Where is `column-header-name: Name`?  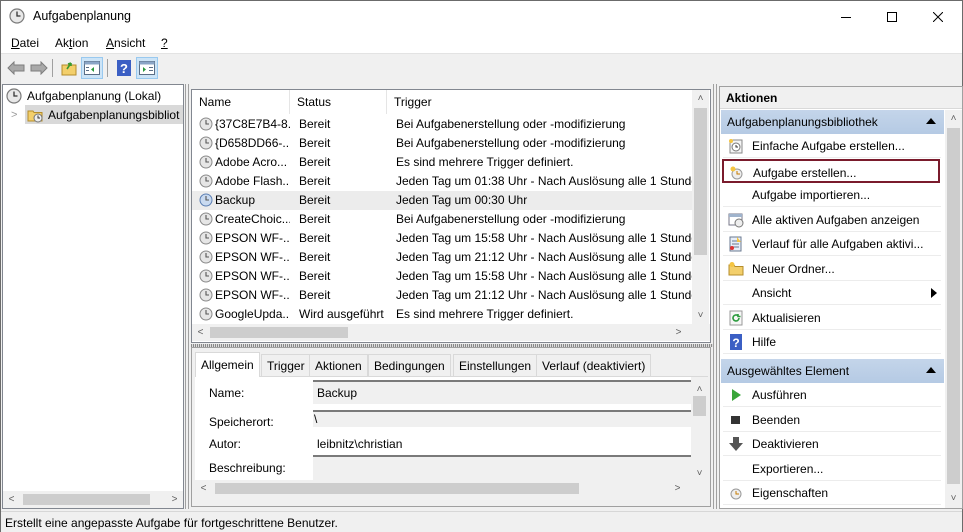 column-header-name: Name is located at coordinates (241, 102).